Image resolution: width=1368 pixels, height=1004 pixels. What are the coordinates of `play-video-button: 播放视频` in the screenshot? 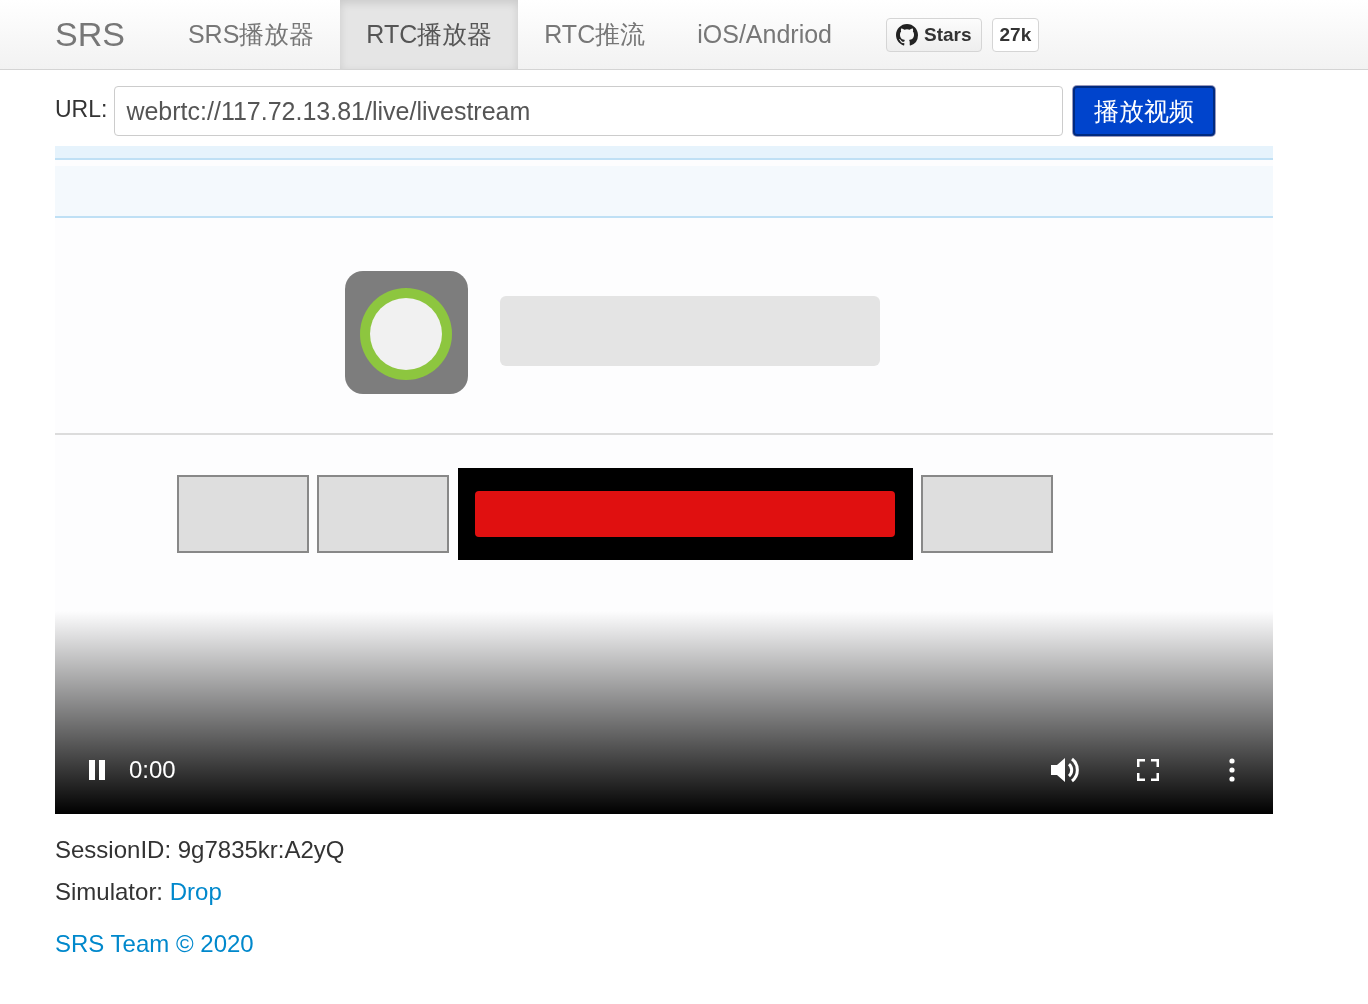 It's located at (1144, 111).